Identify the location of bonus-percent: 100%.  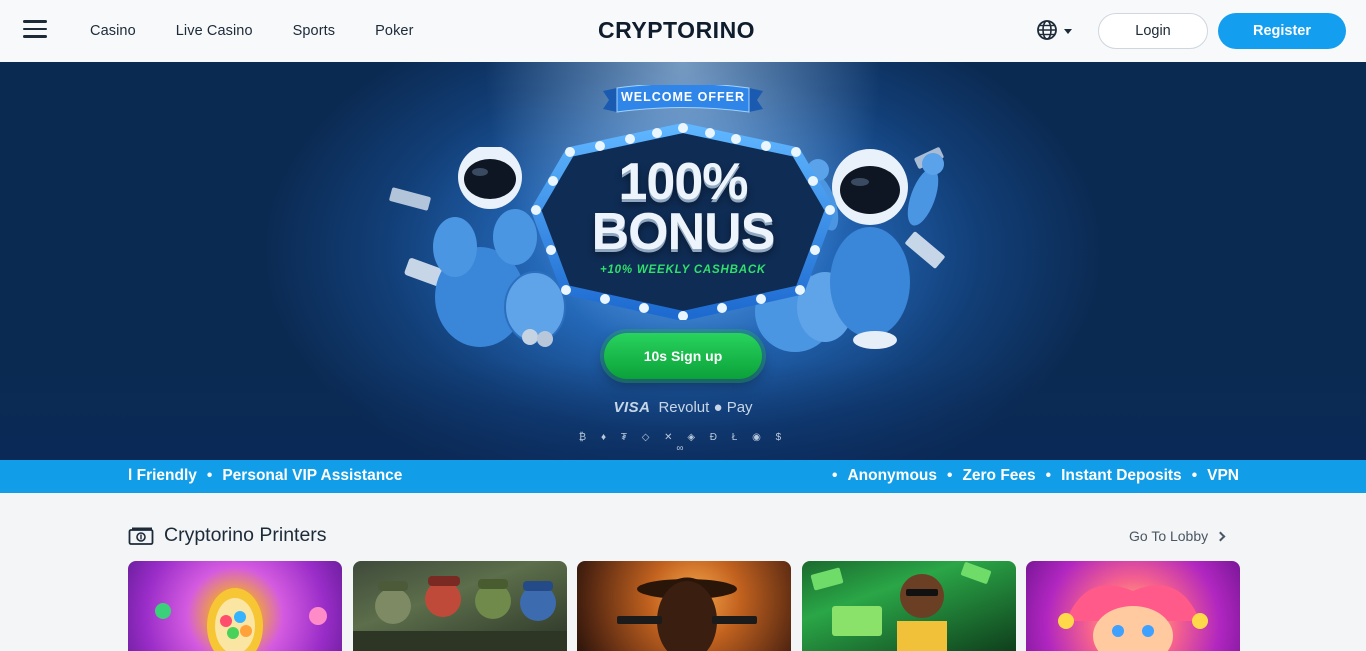
(683, 182).